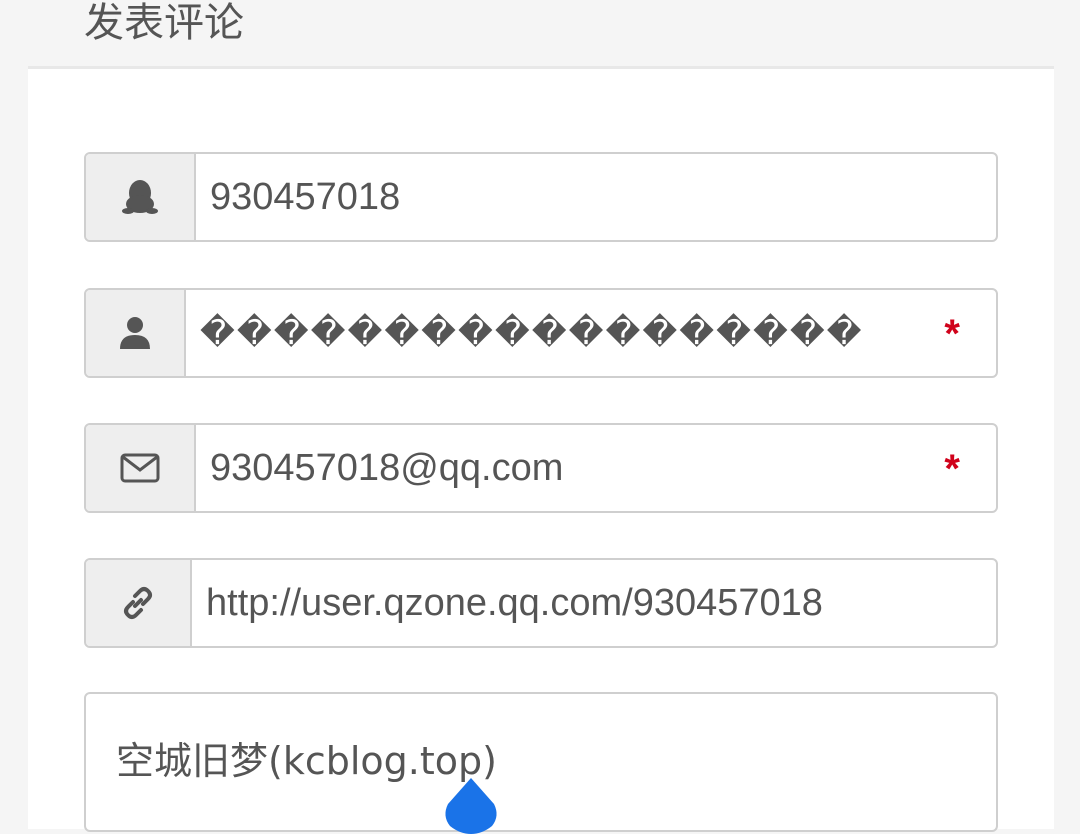 The image size is (1080, 834). I want to click on envelope-icon, so click(140, 468).